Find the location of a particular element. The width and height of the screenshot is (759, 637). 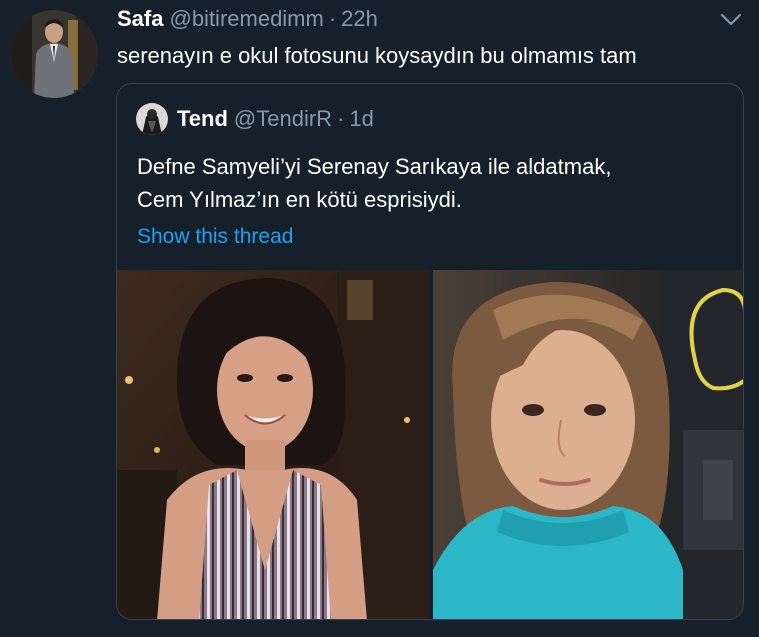

show-thread-link: Show this thread is located at coordinates (215, 237).